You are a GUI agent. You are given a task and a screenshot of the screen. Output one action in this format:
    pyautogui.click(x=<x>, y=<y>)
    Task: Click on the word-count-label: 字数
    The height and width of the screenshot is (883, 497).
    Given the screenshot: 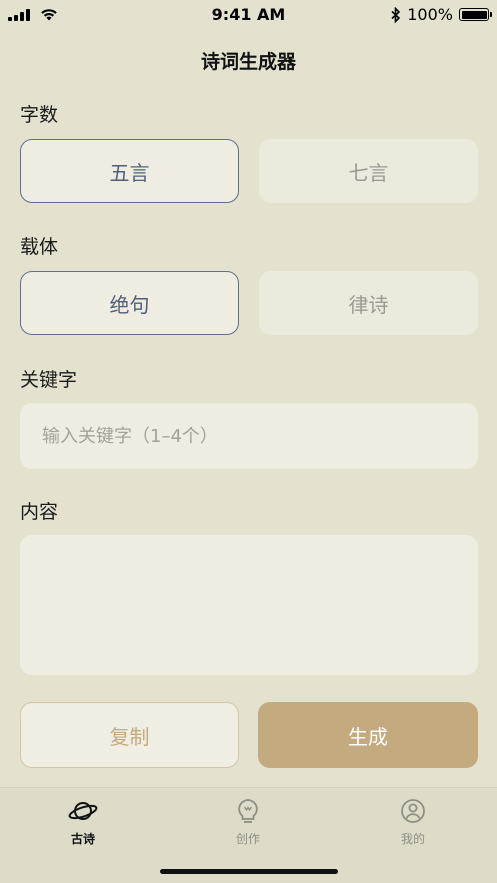 What is the action you would take?
    pyautogui.click(x=39, y=115)
    